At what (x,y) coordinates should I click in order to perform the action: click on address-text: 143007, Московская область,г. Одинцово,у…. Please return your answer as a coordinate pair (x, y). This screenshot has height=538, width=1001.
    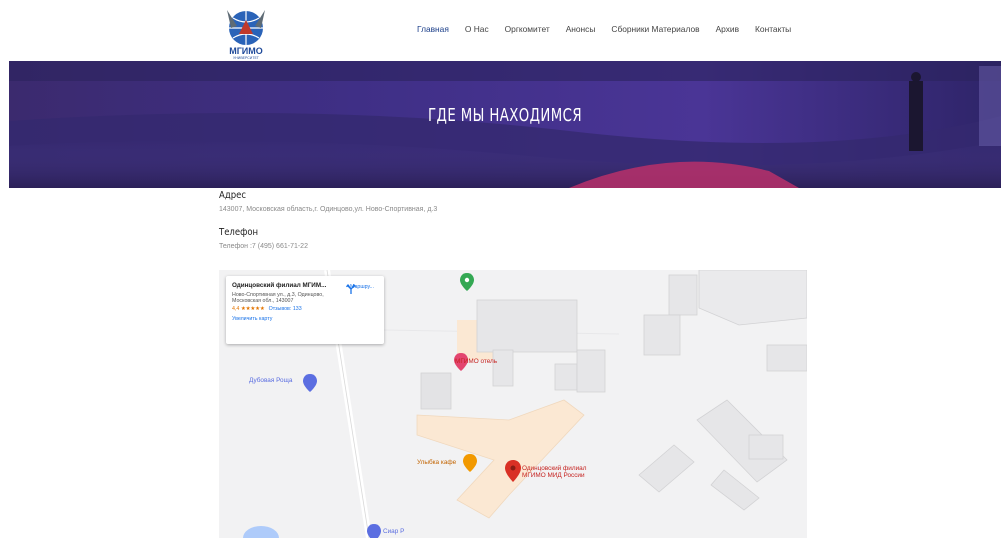
    Looking at the image, I should click on (328, 209).